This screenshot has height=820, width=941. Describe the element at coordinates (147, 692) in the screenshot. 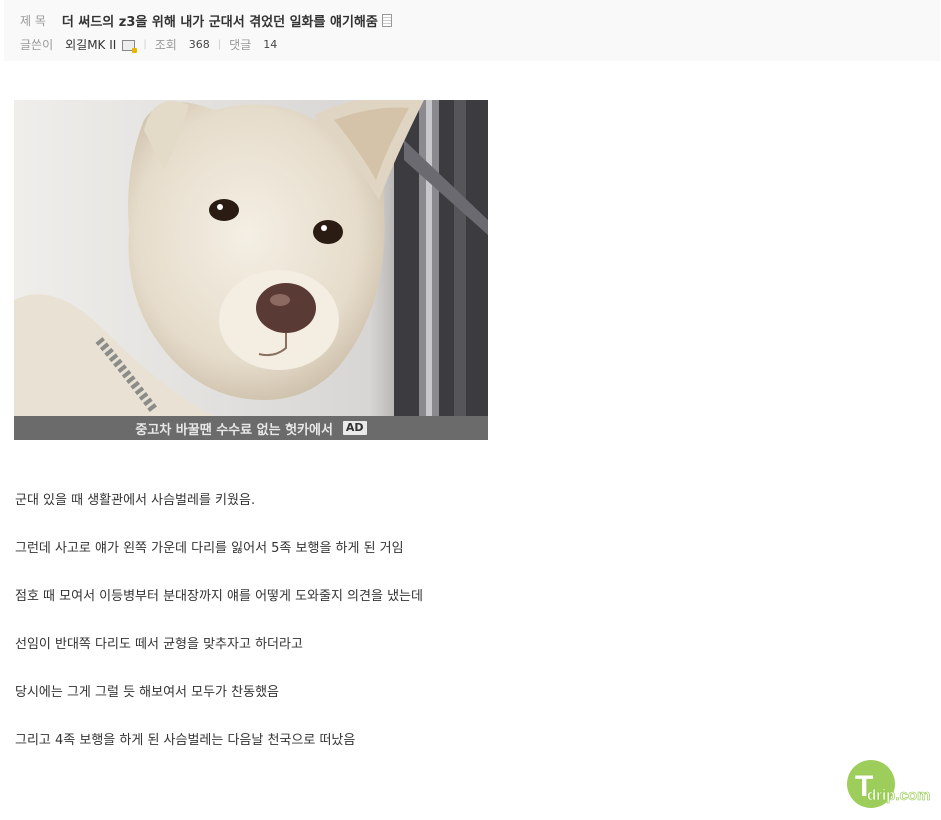

I see `content-line: 당시에는 그게 그럴 듯 해보여서 모두가 찬동했음` at that location.